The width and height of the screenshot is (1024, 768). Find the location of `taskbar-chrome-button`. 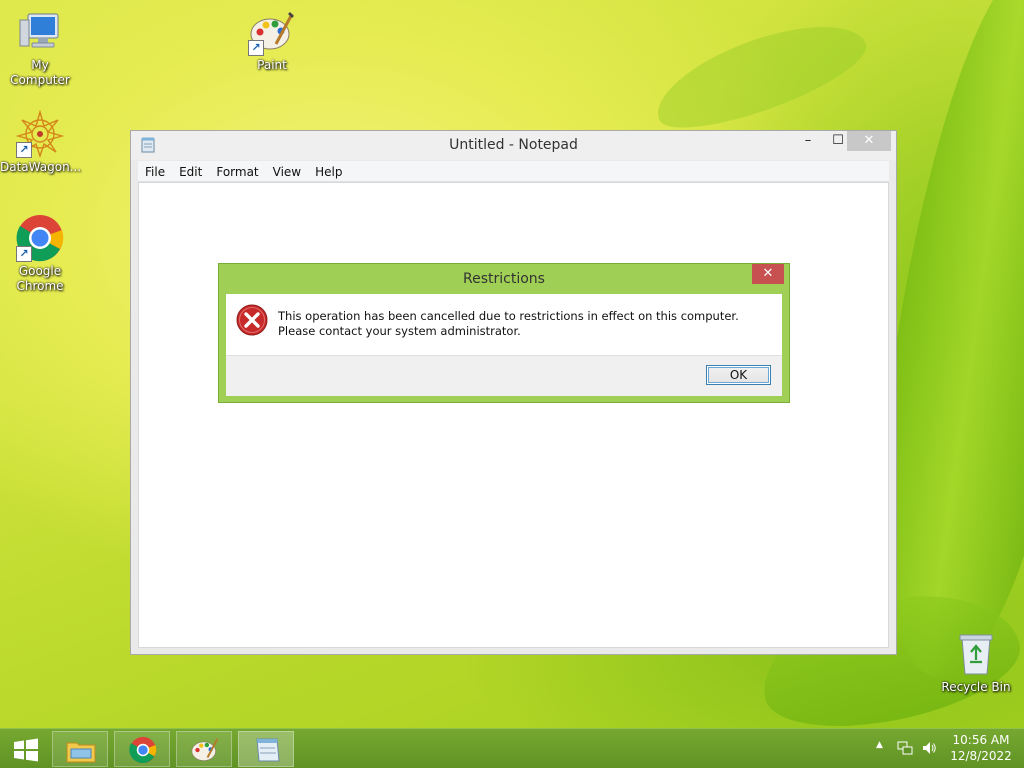

taskbar-chrome-button is located at coordinates (142, 749).